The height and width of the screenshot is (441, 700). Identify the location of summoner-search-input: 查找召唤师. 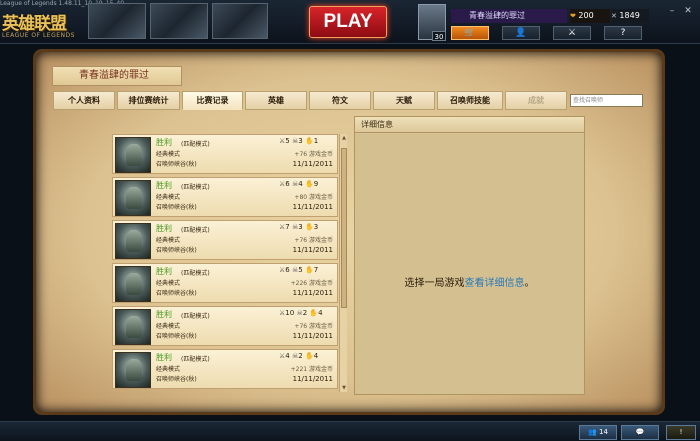
(606, 100).